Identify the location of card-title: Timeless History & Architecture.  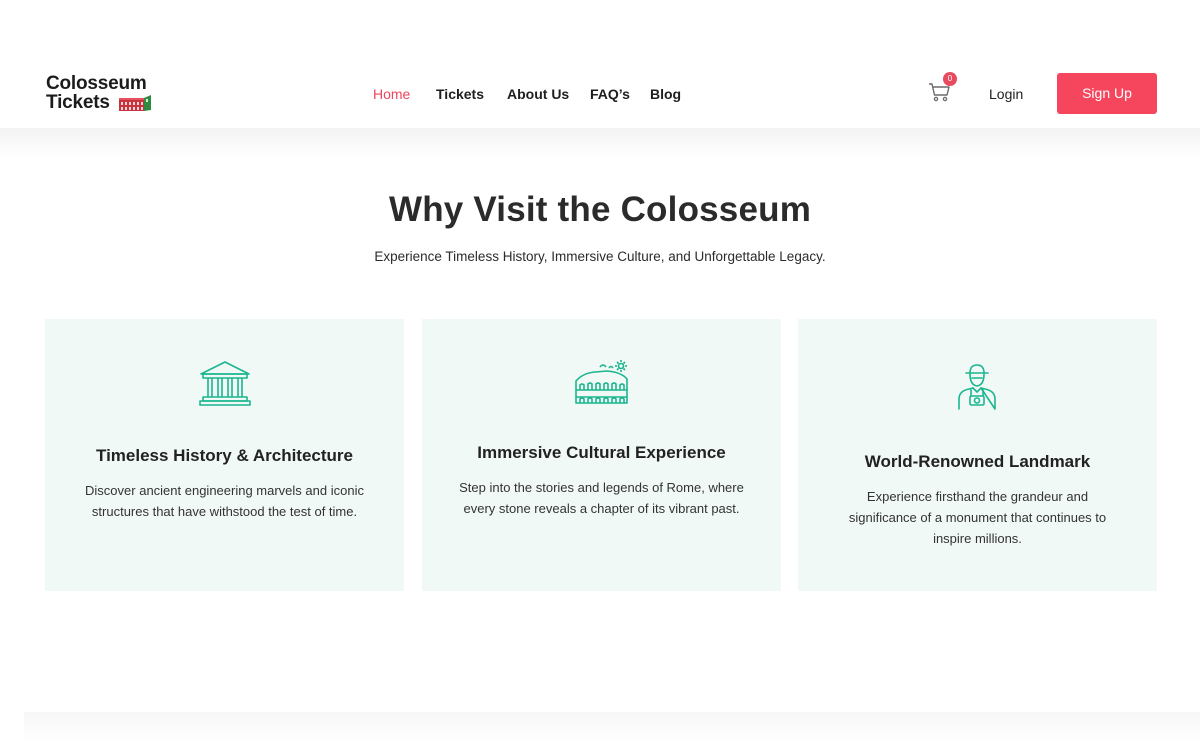
(224, 455).